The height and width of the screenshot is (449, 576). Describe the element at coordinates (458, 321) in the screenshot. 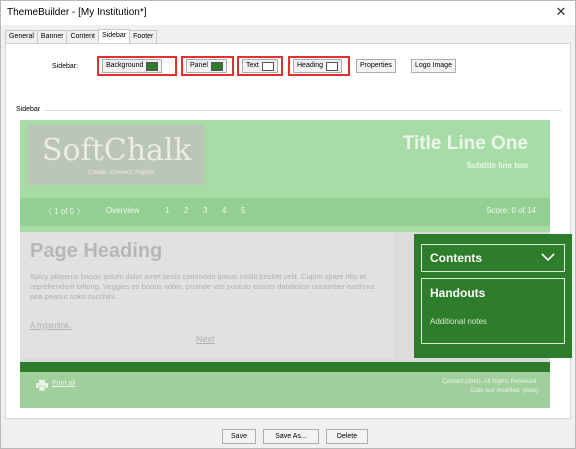

I see `handouts-note: Additional notes` at that location.